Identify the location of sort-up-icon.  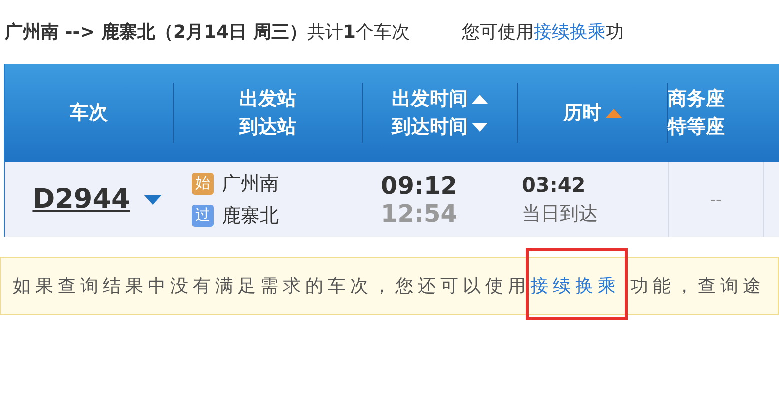
(480, 99).